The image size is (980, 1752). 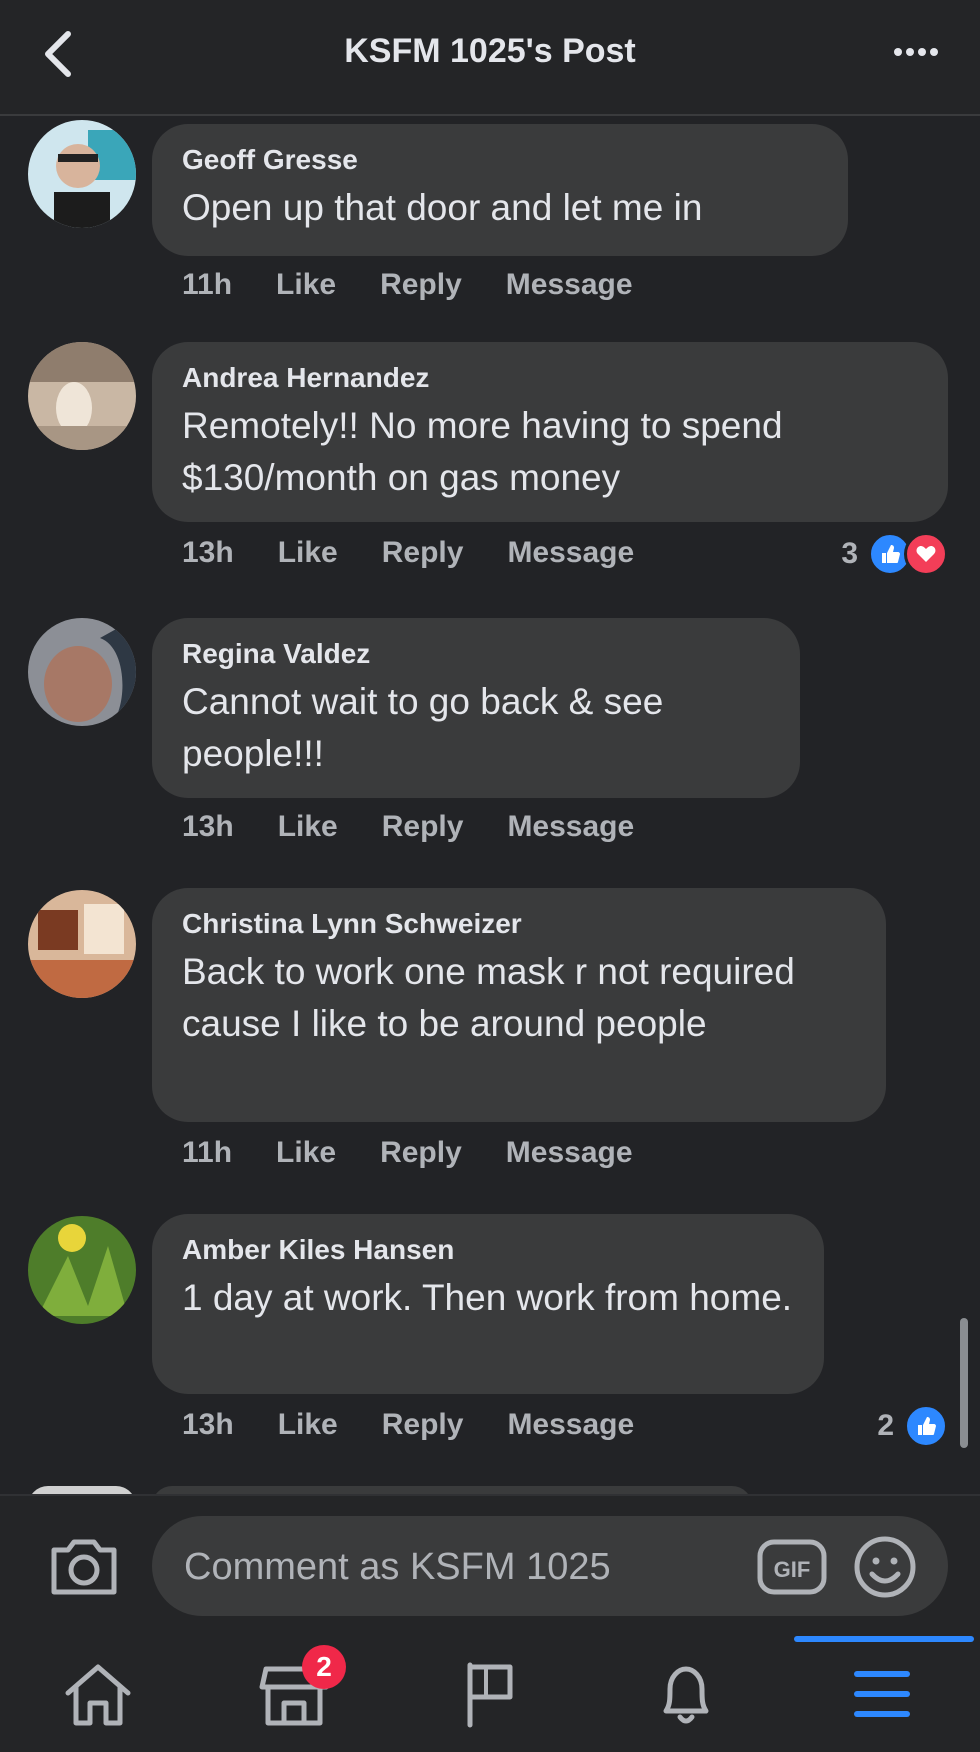 What do you see at coordinates (490, 51) in the screenshot?
I see `page-title: KSFM 1025's Post` at bounding box center [490, 51].